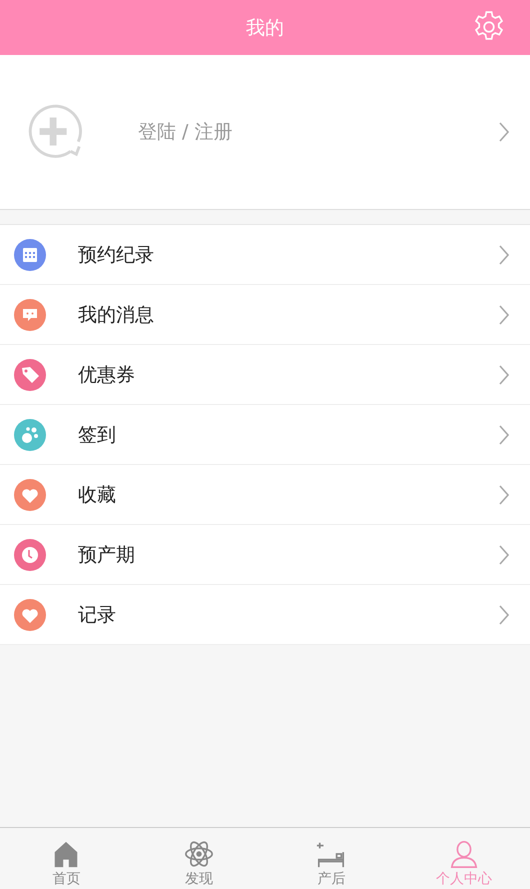 This screenshot has width=530, height=889. What do you see at coordinates (265, 255) in the screenshot?
I see `menu-item: 预约纪录` at bounding box center [265, 255].